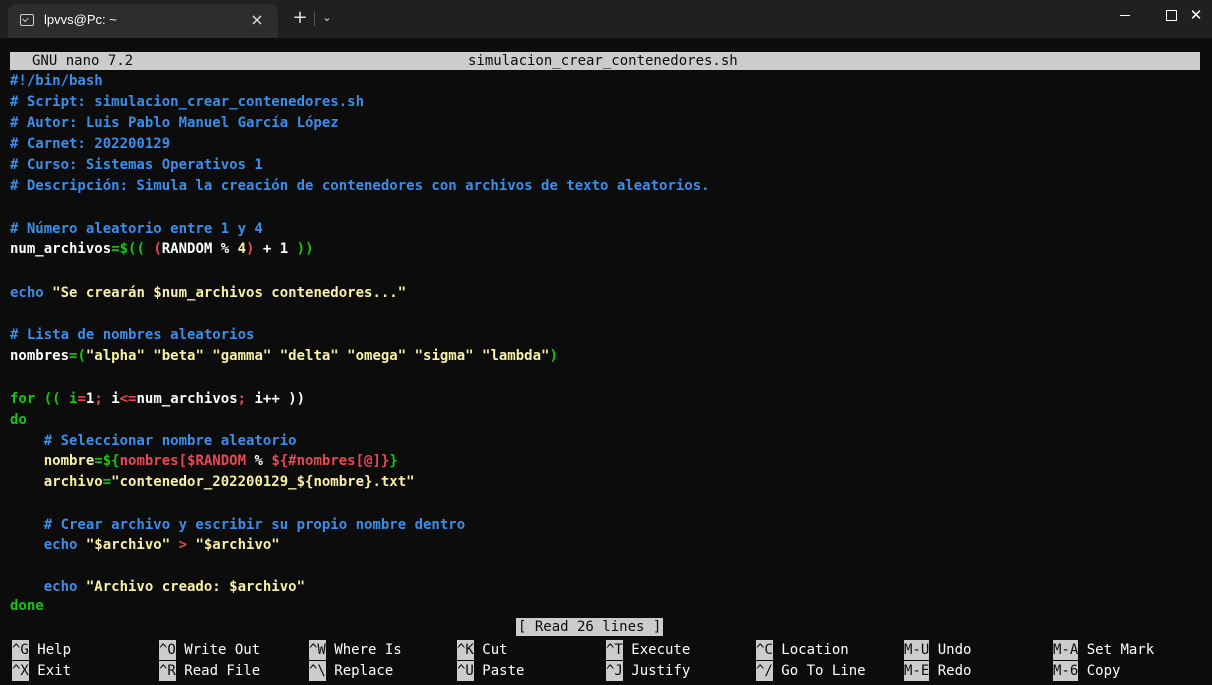 Image resolution: width=1212 pixels, height=685 pixels. Describe the element at coordinates (111, 399) in the screenshot. I see `code-token: i` at that location.